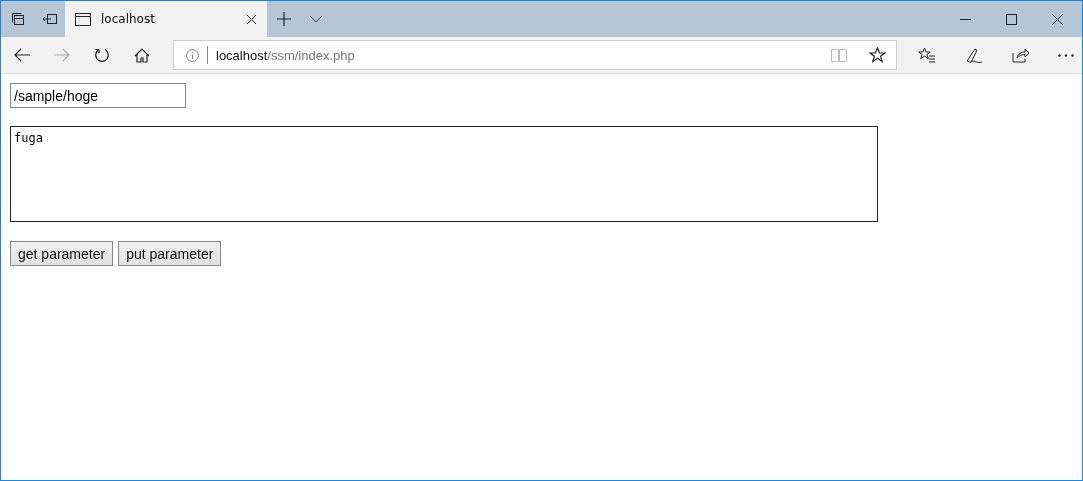 The height and width of the screenshot is (481, 1083). What do you see at coordinates (170, 253) in the screenshot?
I see `put-parameter-button: put parameter` at bounding box center [170, 253].